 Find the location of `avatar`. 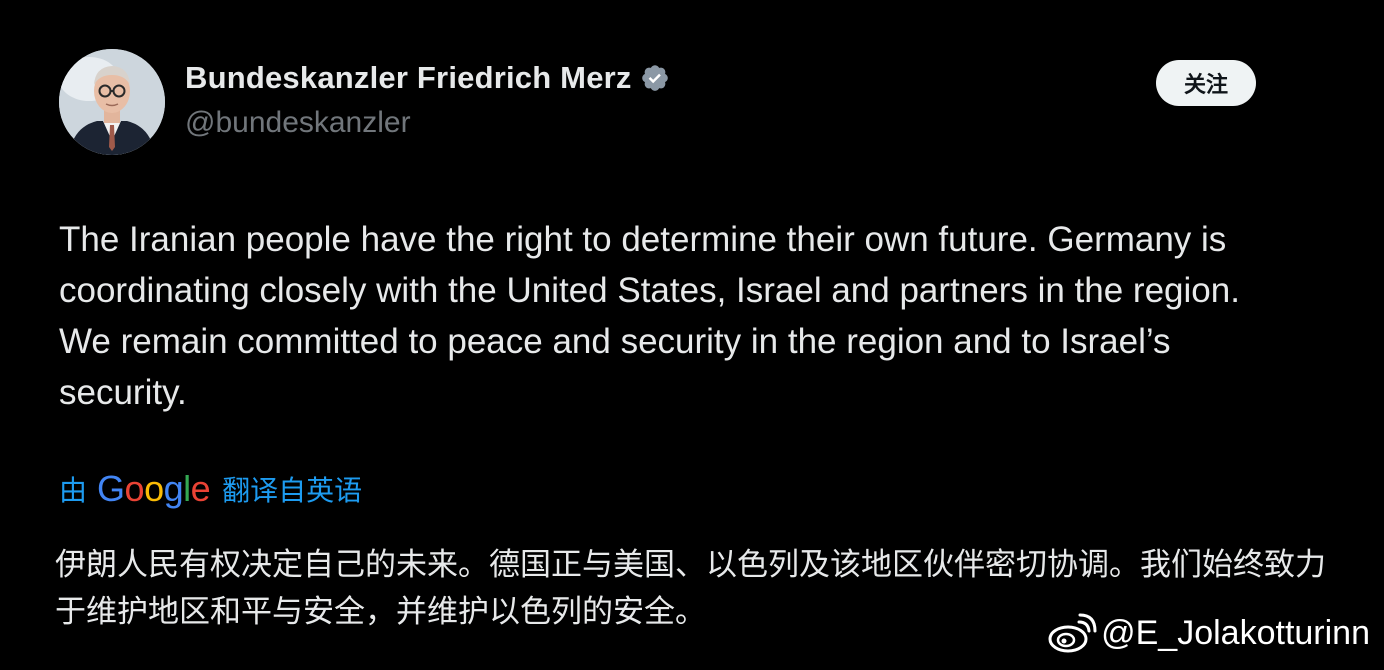

avatar is located at coordinates (112, 102).